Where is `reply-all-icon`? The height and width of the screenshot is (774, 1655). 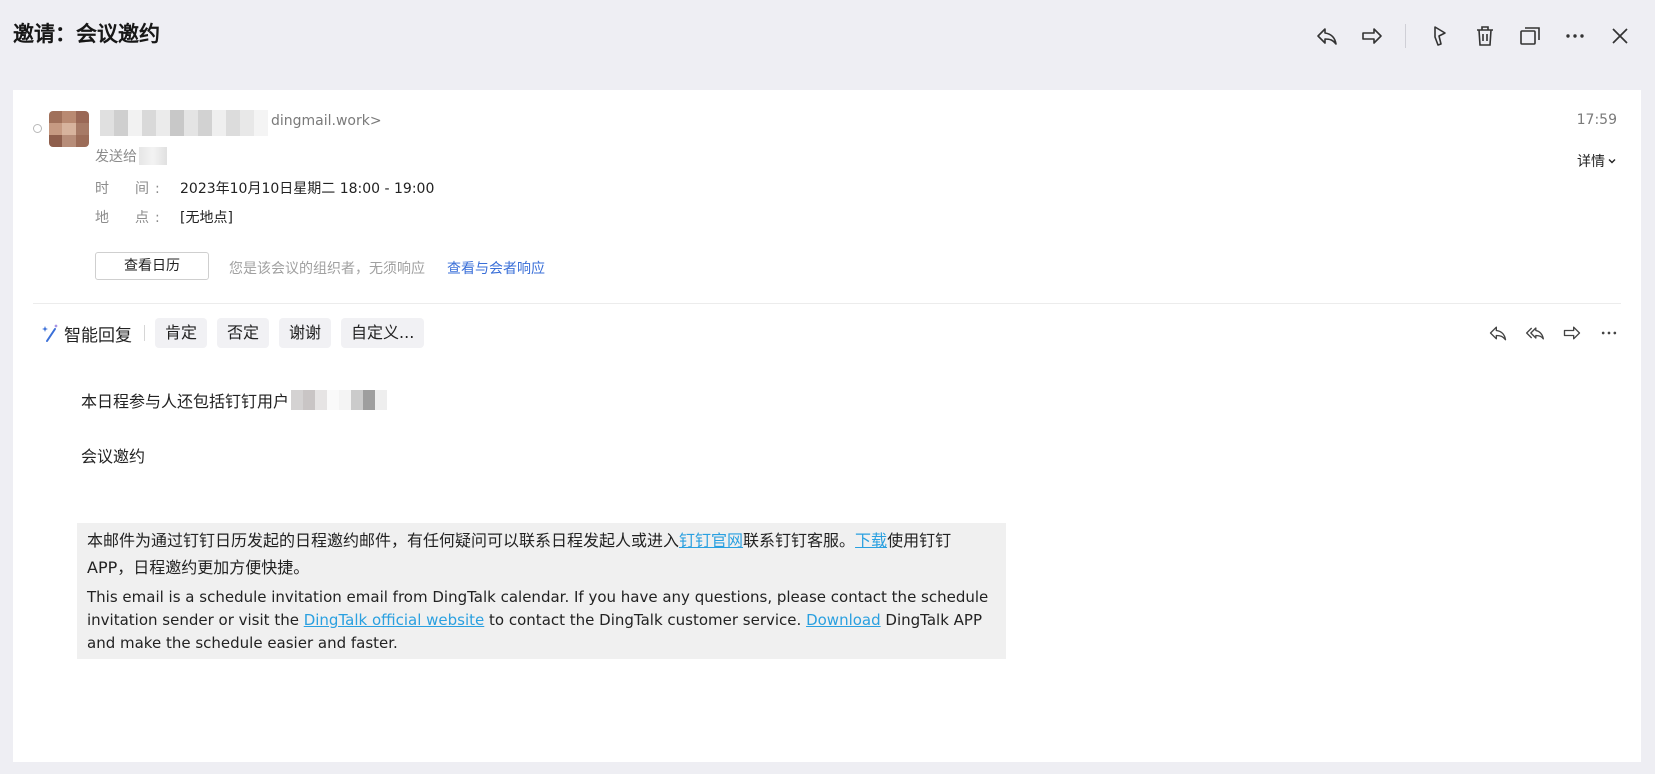 reply-all-icon is located at coordinates (1535, 333).